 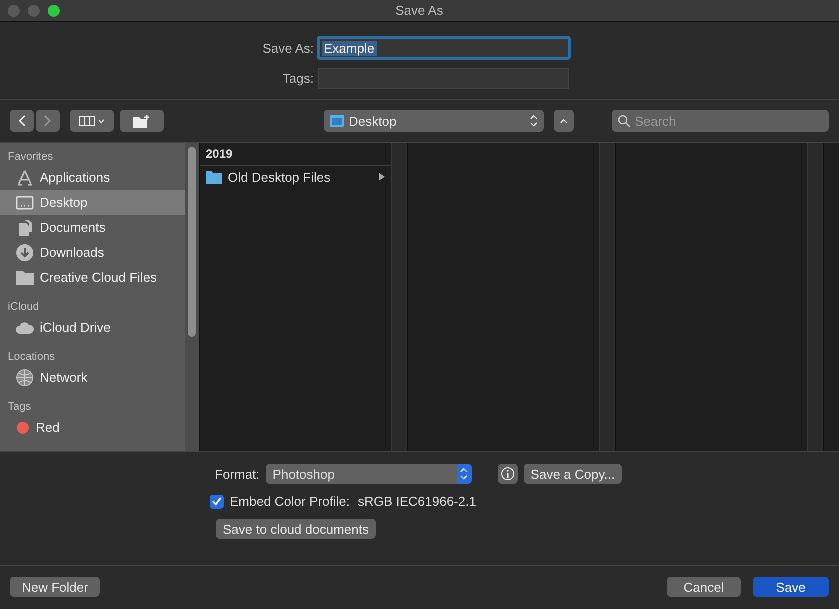 What do you see at coordinates (54, 10) in the screenshot?
I see `zoom-button` at bounding box center [54, 10].